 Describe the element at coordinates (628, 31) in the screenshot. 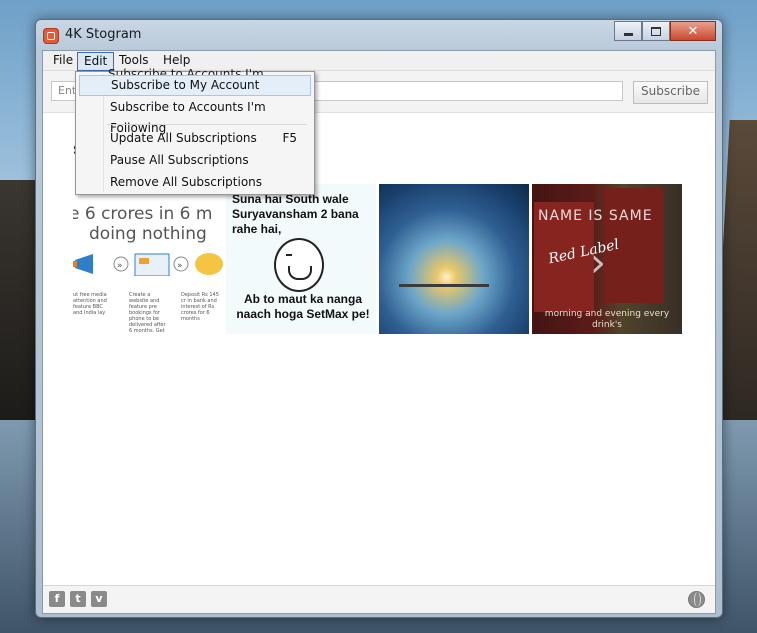

I see `minimize-button` at that location.